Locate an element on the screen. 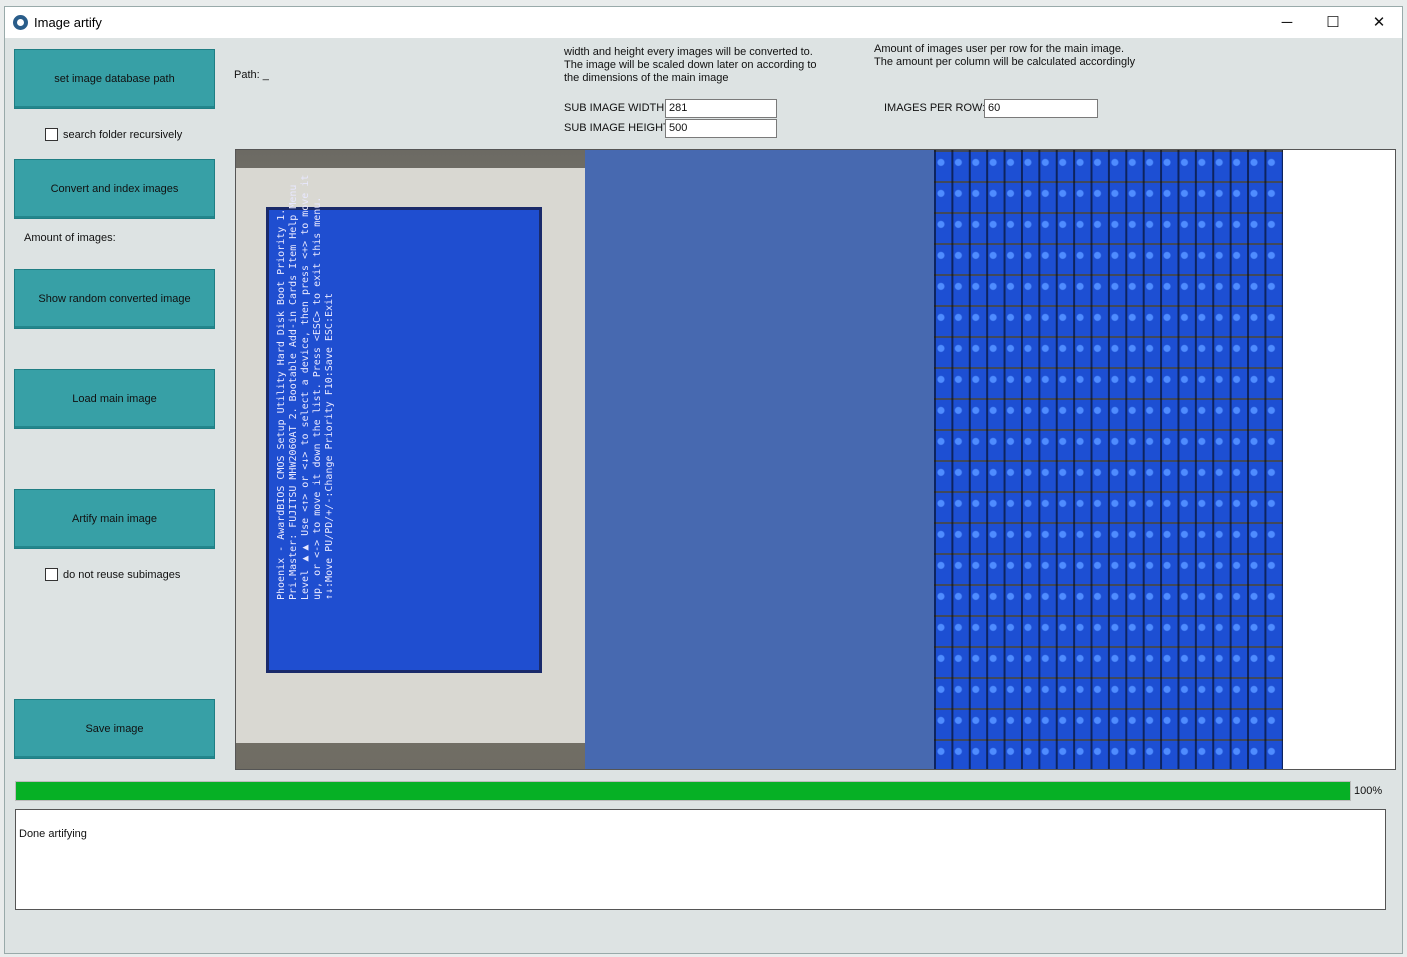 The width and height of the screenshot is (1407, 957). progress-label: 100% is located at coordinates (1368, 791).